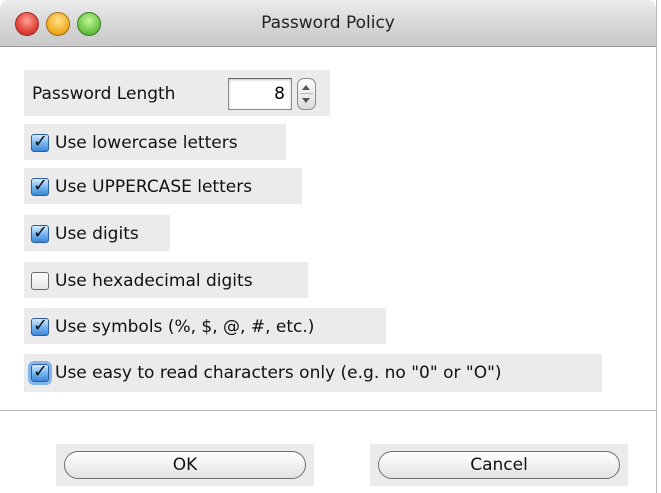 This screenshot has width=661, height=493. I want to click on lowercase-checkbox: ✓, so click(40, 141).